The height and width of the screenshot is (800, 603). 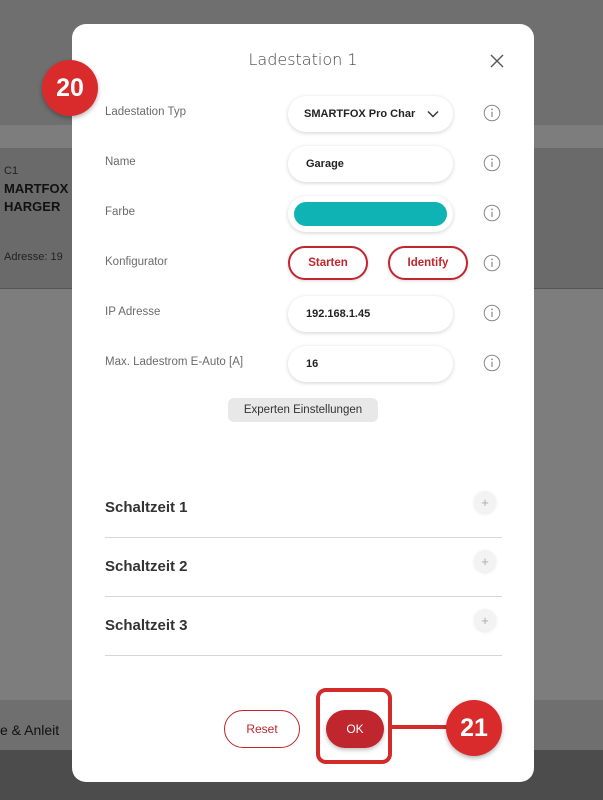 What do you see at coordinates (360, 114) in the screenshot?
I see `charger-type-value: SMARTFOX Pro Char` at bounding box center [360, 114].